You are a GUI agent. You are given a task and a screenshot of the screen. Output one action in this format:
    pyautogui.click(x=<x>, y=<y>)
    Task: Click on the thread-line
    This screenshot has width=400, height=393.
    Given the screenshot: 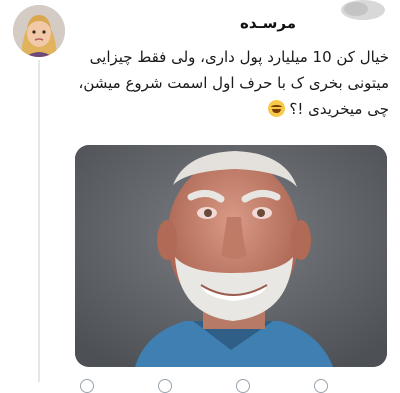 What is the action you would take?
    pyautogui.click(x=39, y=221)
    